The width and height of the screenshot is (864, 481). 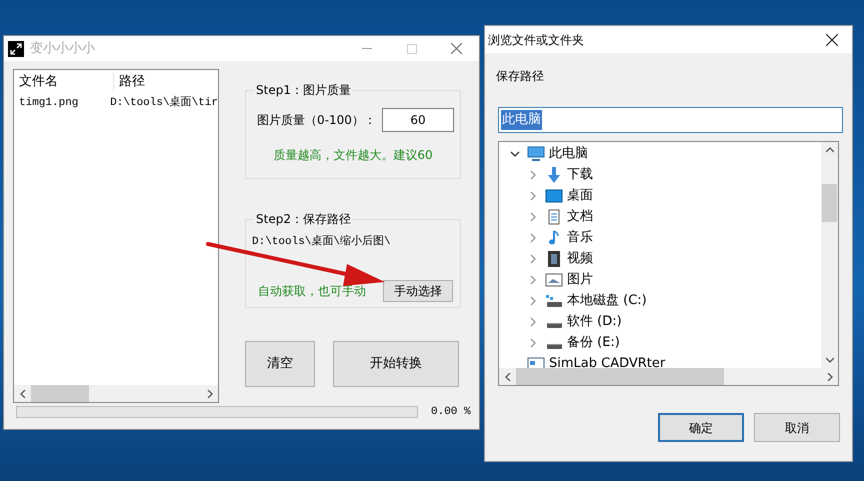 What do you see at coordinates (660, 216) in the screenshot?
I see `tree-item: 文档` at bounding box center [660, 216].